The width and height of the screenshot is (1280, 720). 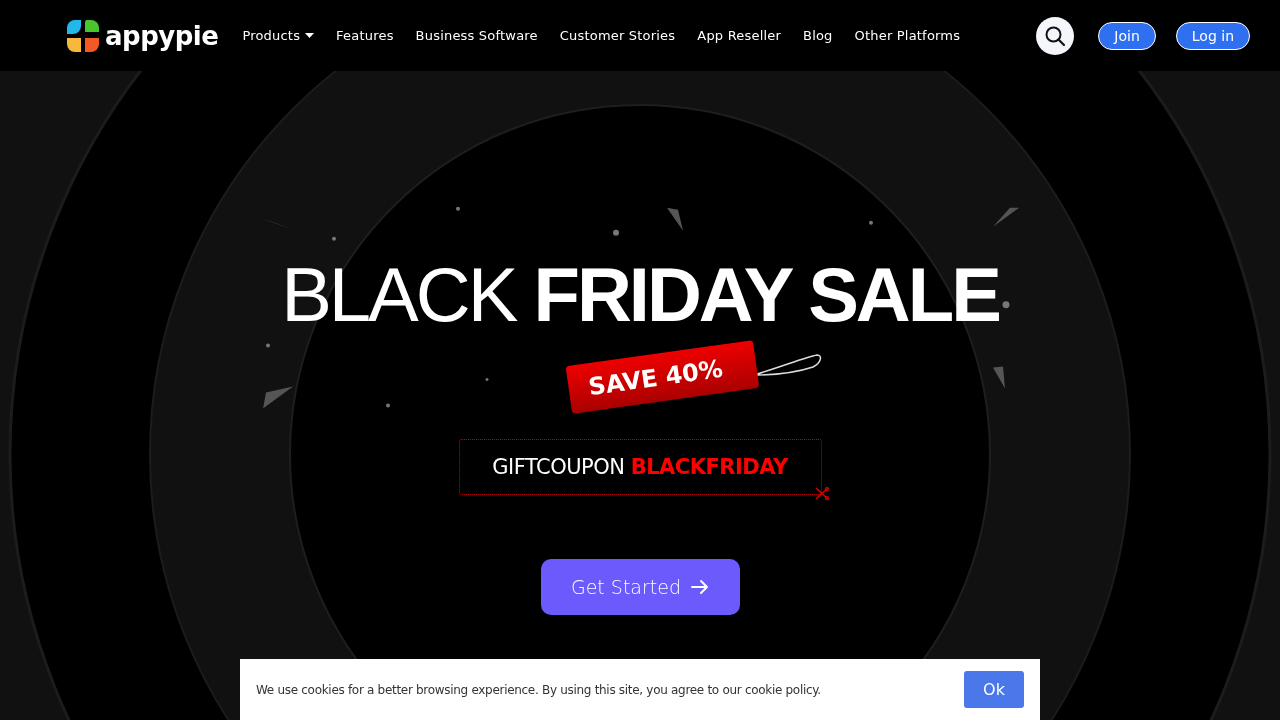 I want to click on caret-icon, so click(x=310, y=35).